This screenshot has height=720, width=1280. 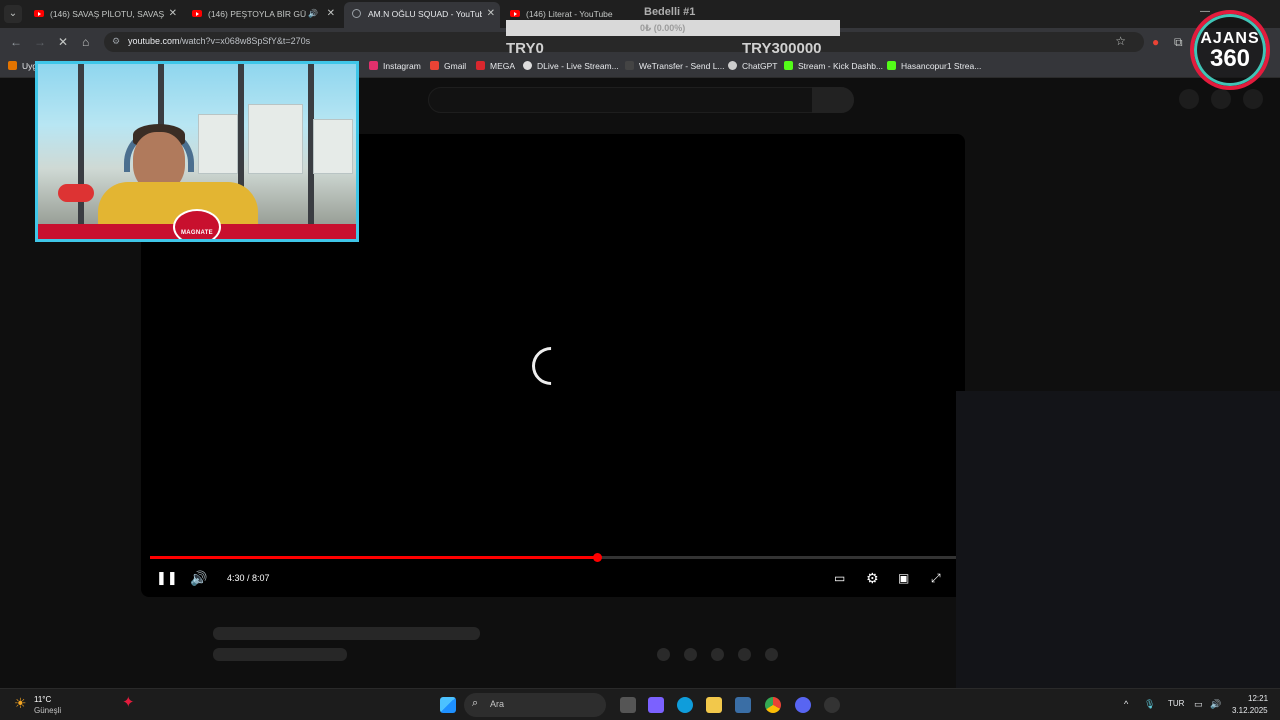 I want to click on related-panel-skeleton, so click(x=1118, y=539).